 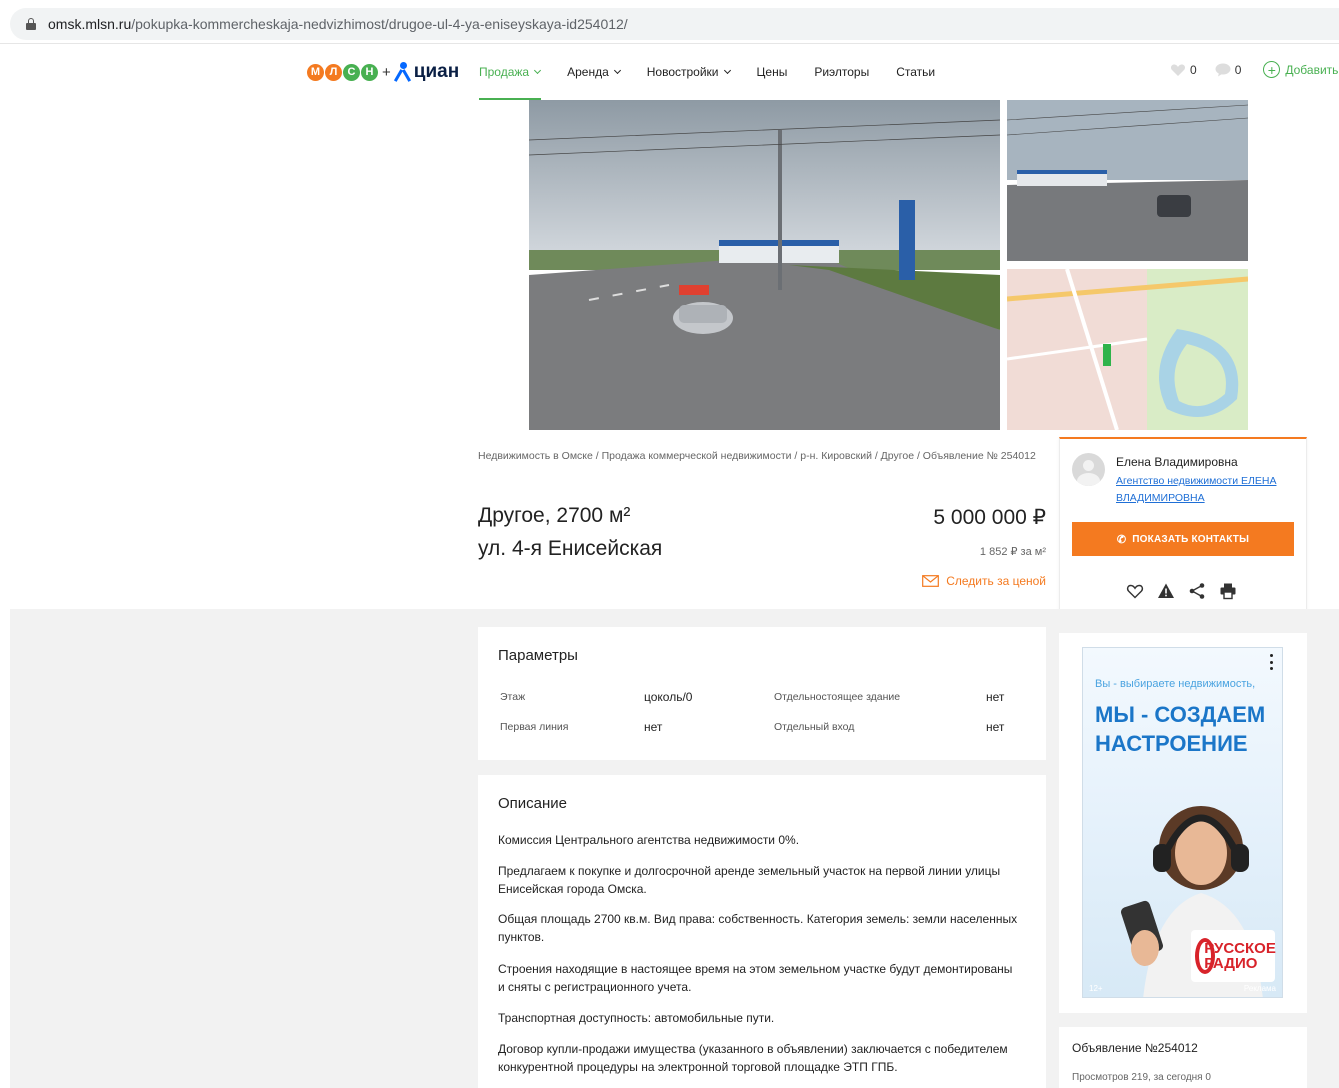 I want to click on param-label-first-line: Первая линия, so click(x=534, y=727).